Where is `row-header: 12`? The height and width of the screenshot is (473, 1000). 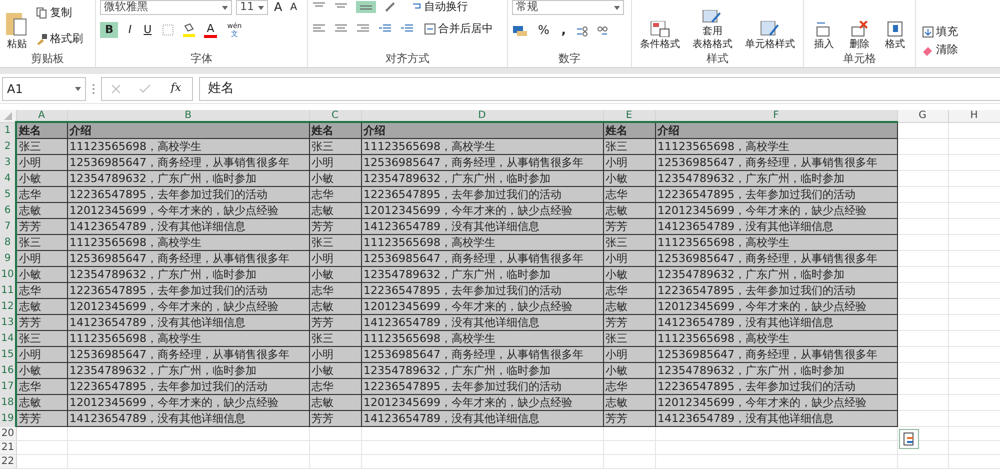
row-header: 12 is located at coordinates (8, 306).